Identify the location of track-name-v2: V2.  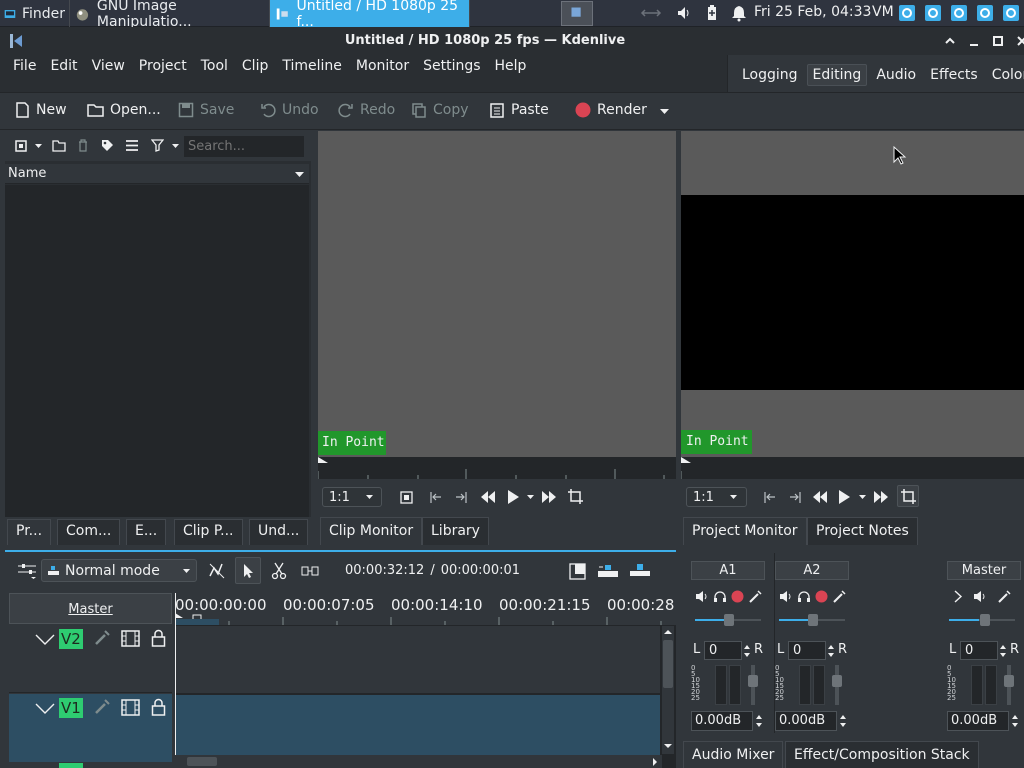
(71, 639).